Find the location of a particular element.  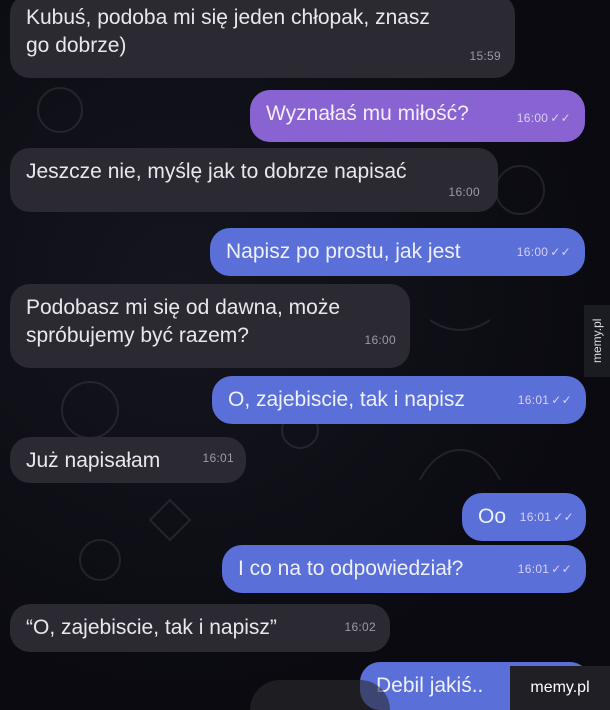

background-shape is located at coordinates (320, 695).